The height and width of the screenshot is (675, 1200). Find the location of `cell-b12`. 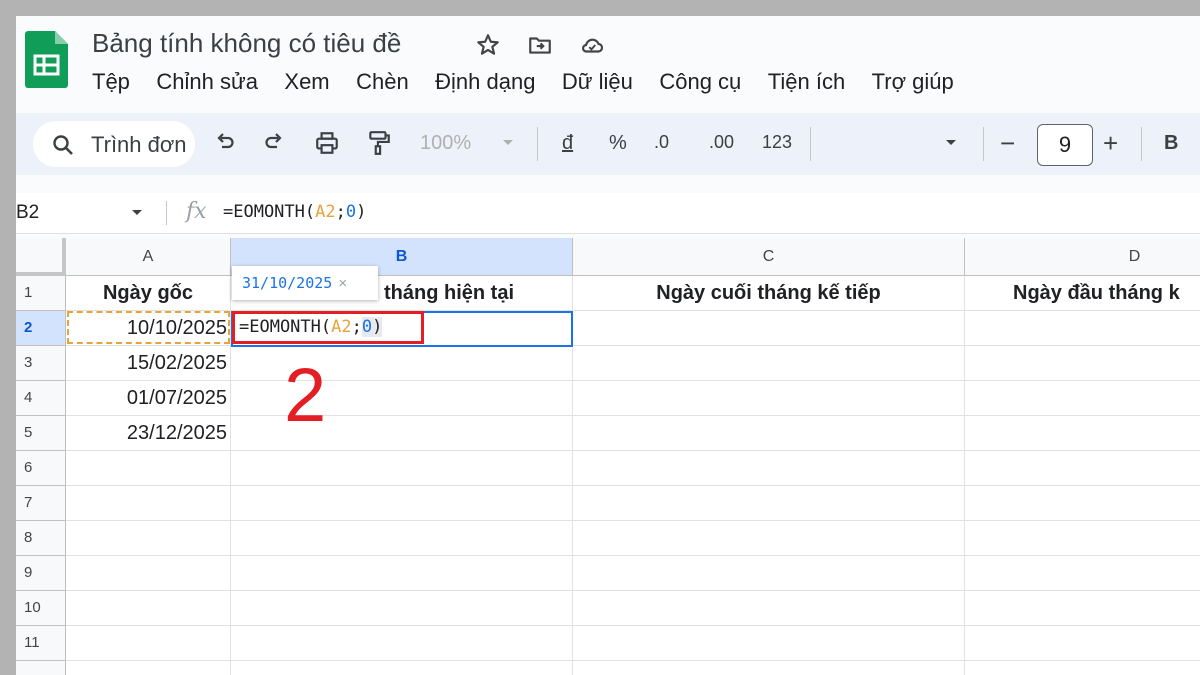

cell-b12 is located at coordinates (402, 668).